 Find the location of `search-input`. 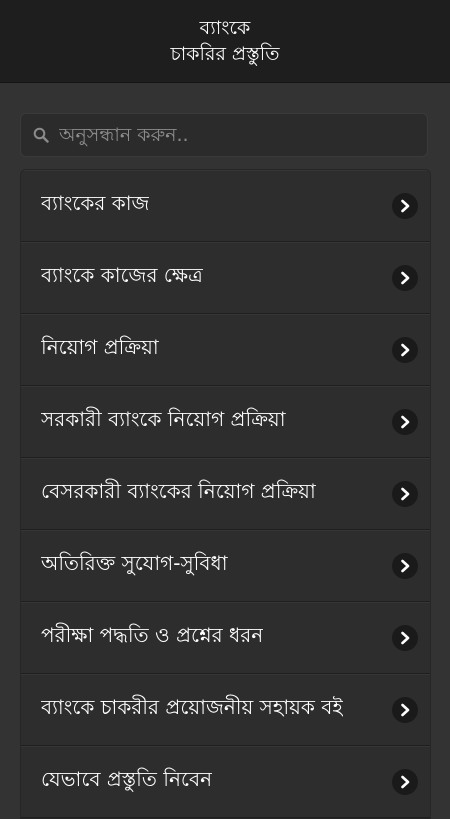

search-input is located at coordinates (243, 135).